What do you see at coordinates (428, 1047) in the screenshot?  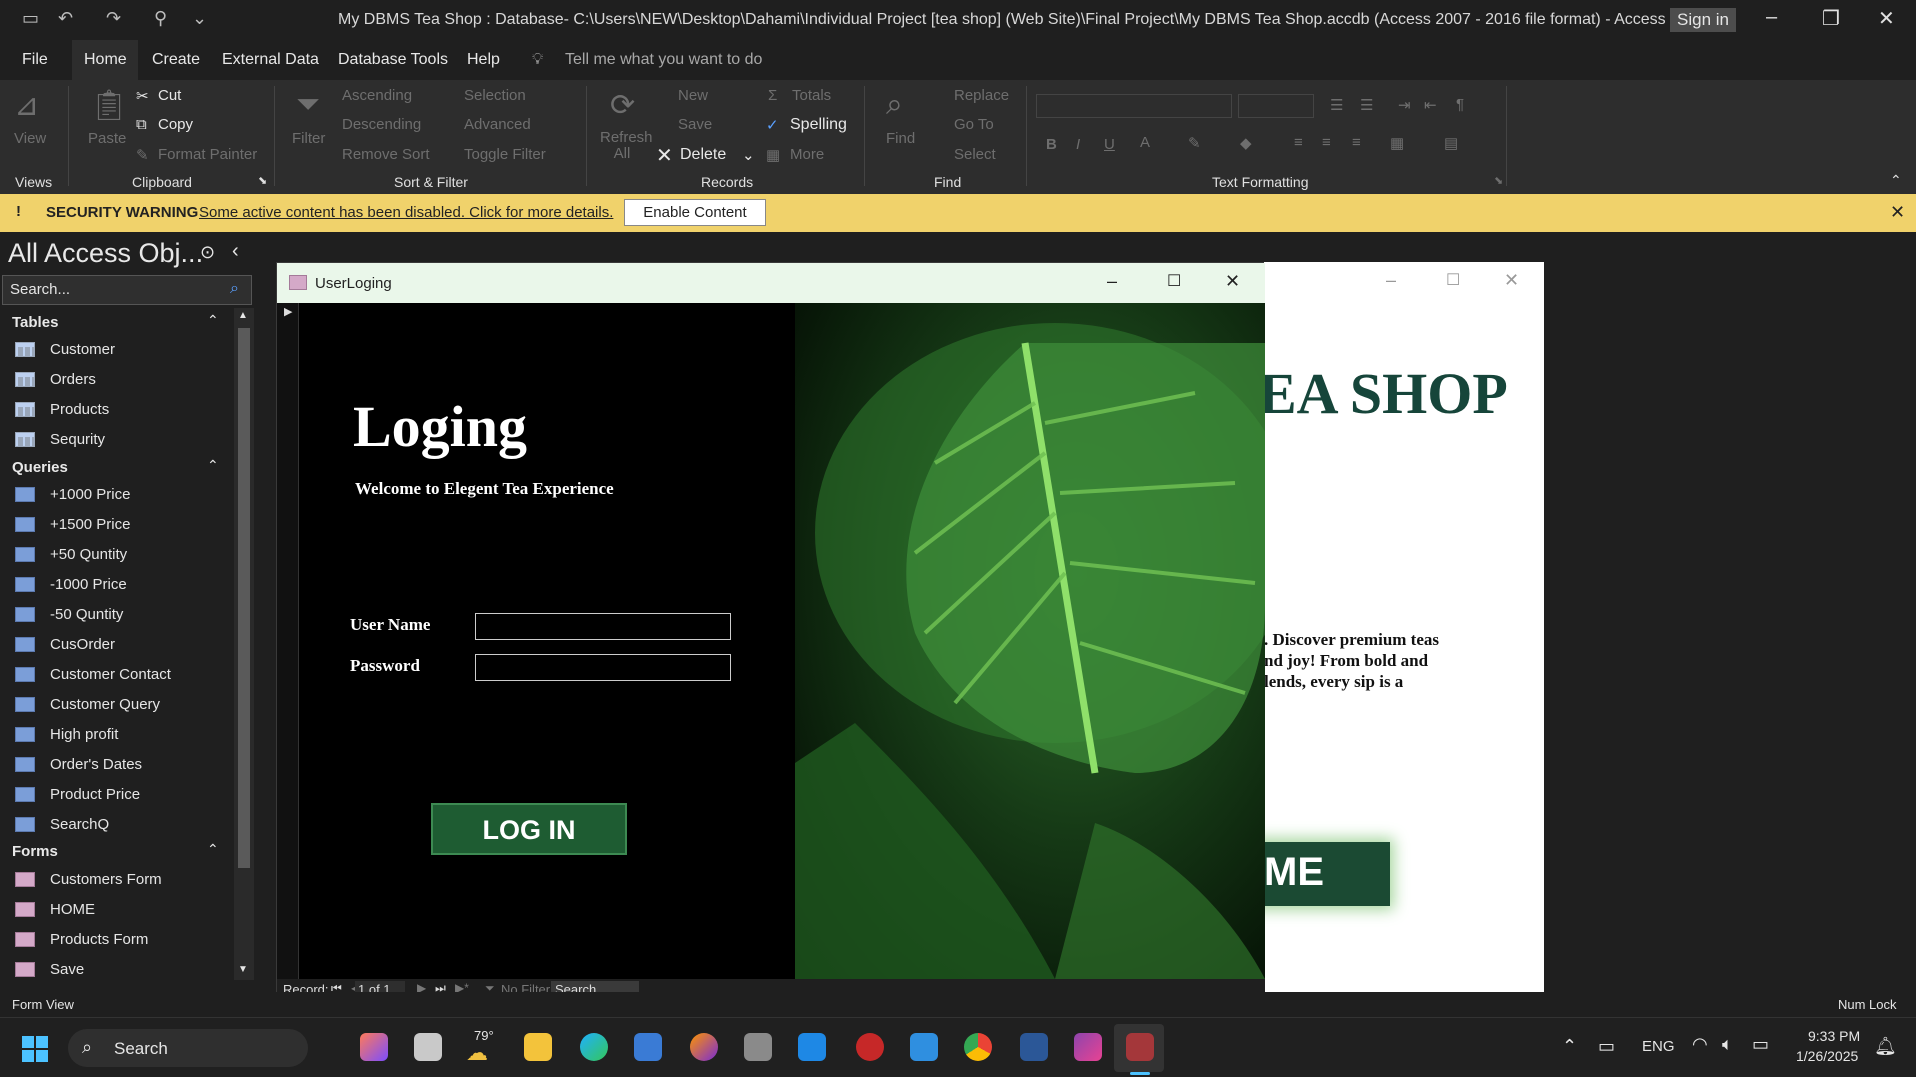 I see `task-view-icon` at bounding box center [428, 1047].